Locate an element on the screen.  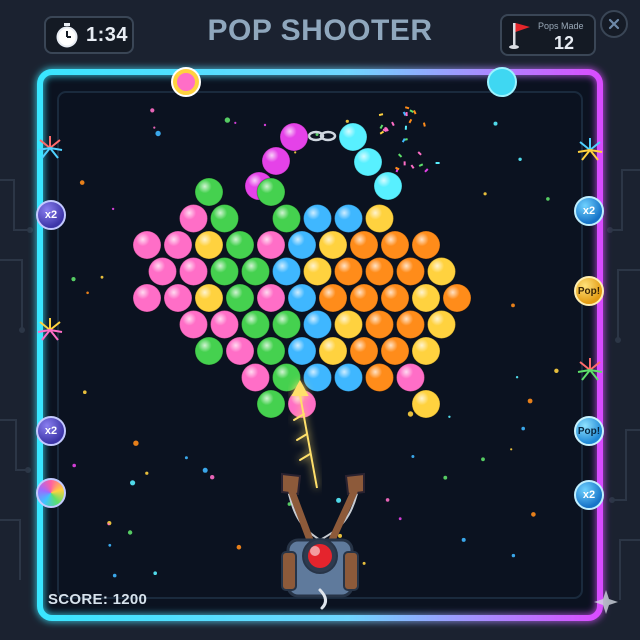
timer-value: 1:34 is located at coordinates (107, 34).